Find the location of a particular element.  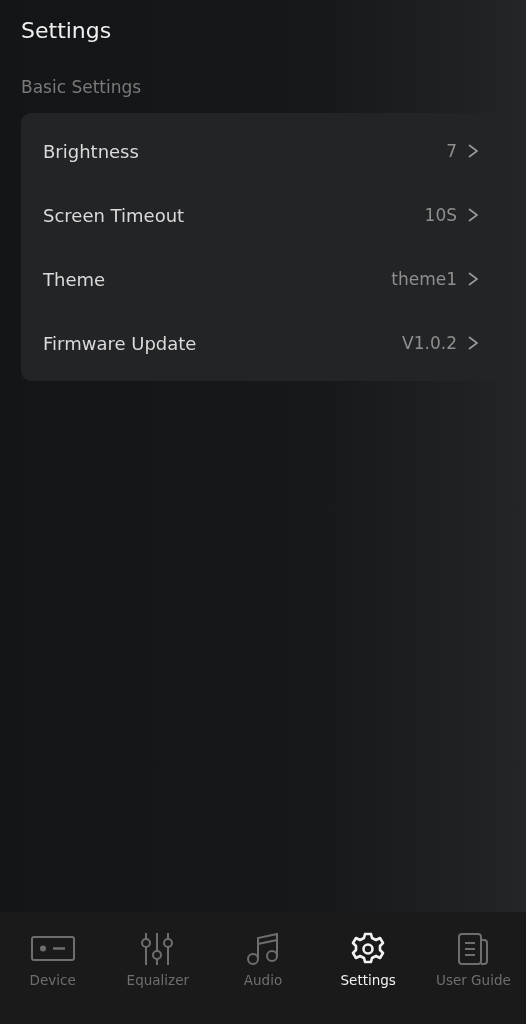

music-note-icon is located at coordinates (263, 949).